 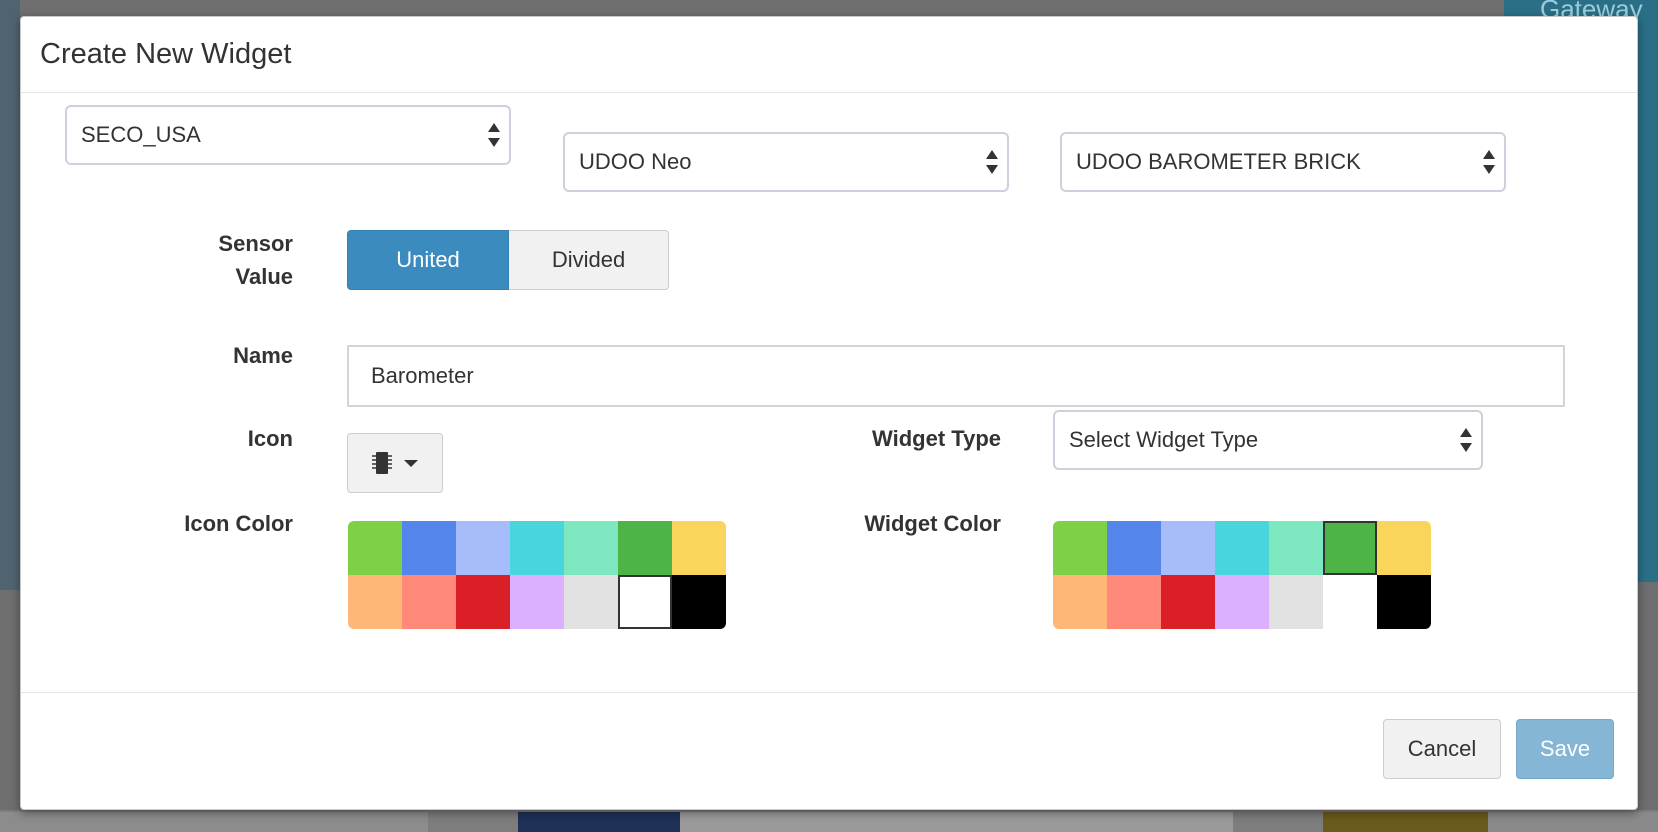 What do you see at coordinates (829, 751) in the screenshot?
I see `dialog-footer: Cancel Save` at bounding box center [829, 751].